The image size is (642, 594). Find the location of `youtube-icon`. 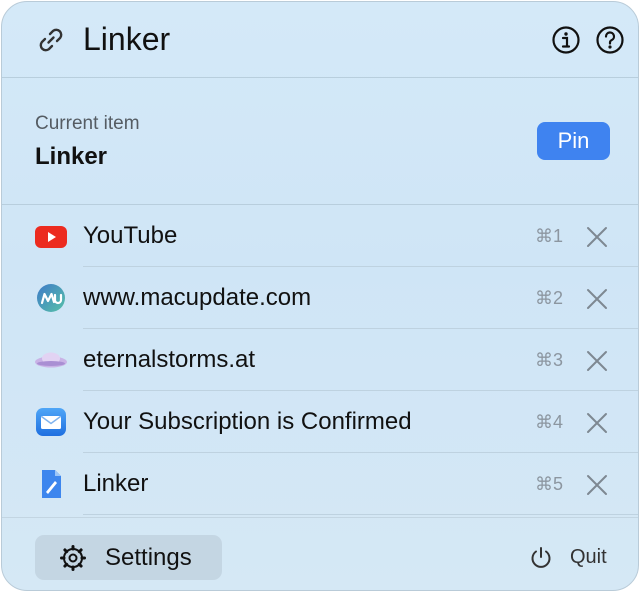

youtube-icon is located at coordinates (51, 237).